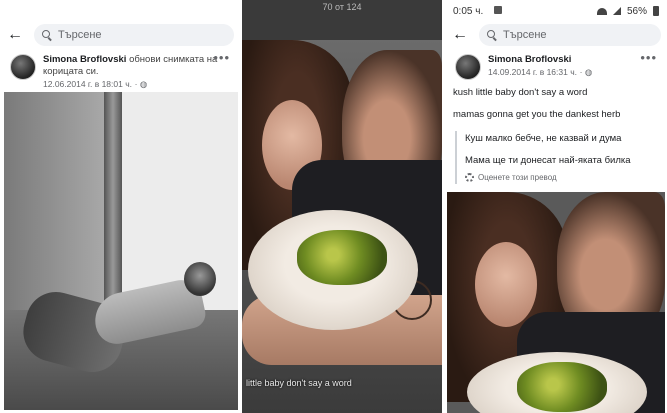 Image resolution: width=667 pixels, height=413 pixels. Describe the element at coordinates (120, 11) in the screenshot. I see `status-bar` at that location.